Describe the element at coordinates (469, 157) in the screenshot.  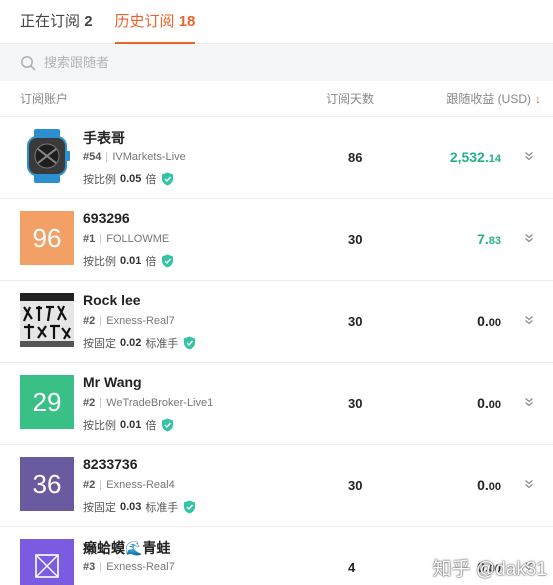
I see `profit-integer: 2,532.` at that location.